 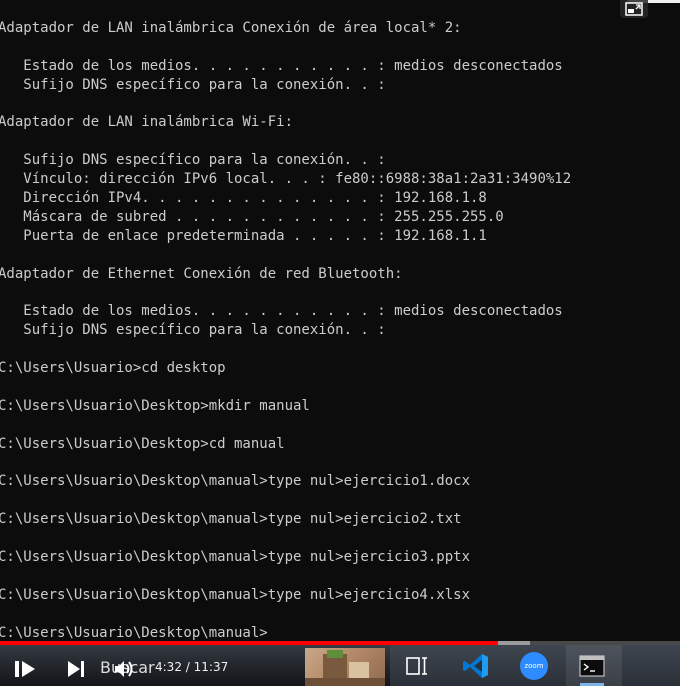 I want to click on volume-button, so click(x=124, y=669).